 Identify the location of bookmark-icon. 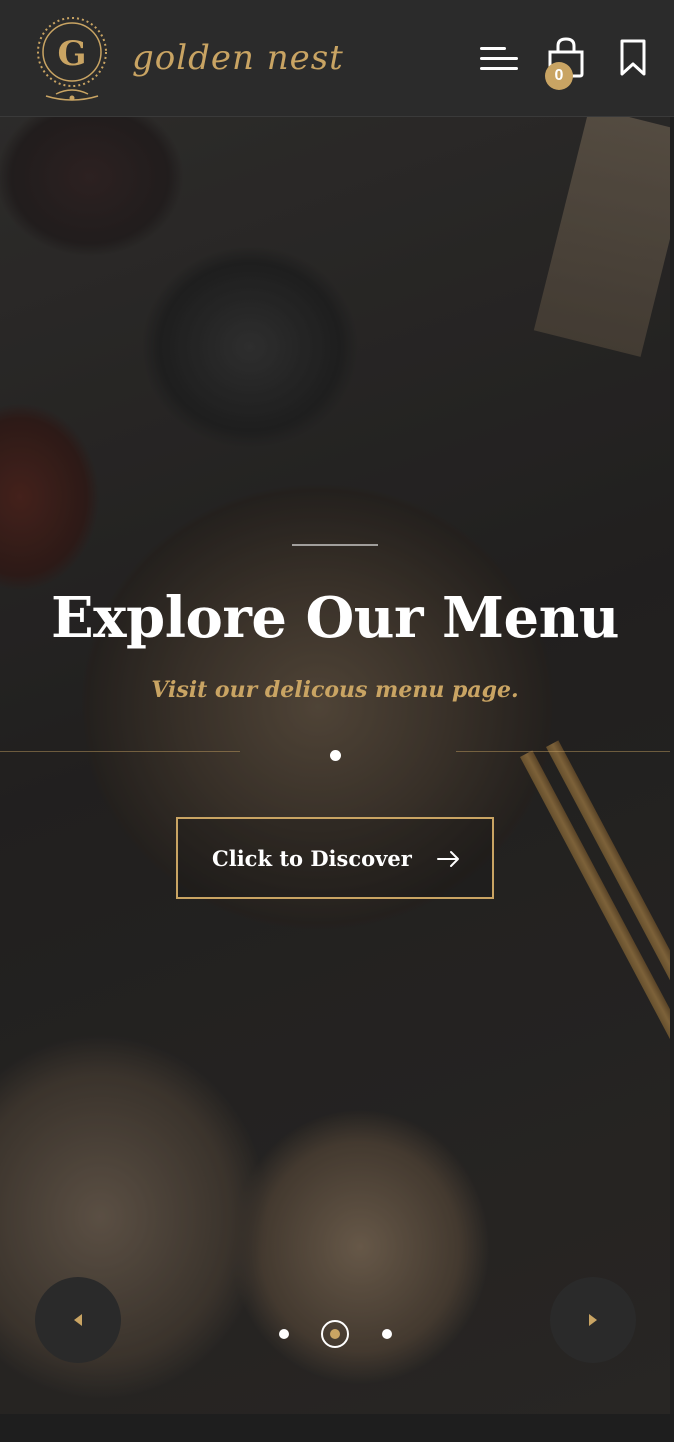
(633, 58).